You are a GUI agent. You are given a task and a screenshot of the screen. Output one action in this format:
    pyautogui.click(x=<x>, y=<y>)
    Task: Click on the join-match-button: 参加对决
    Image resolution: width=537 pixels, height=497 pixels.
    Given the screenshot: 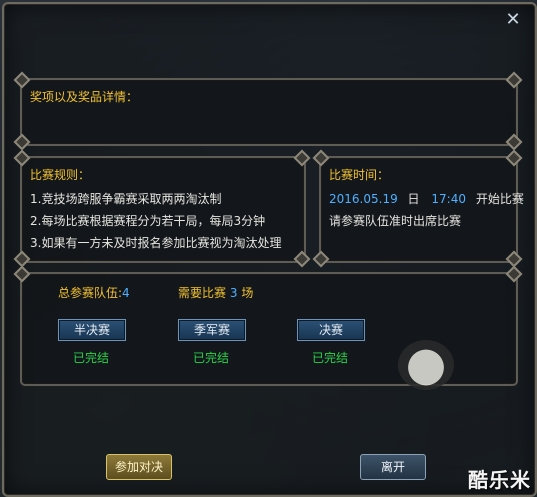 What is the action you would take?
    pyautogui.click(x=139, y=467)
    